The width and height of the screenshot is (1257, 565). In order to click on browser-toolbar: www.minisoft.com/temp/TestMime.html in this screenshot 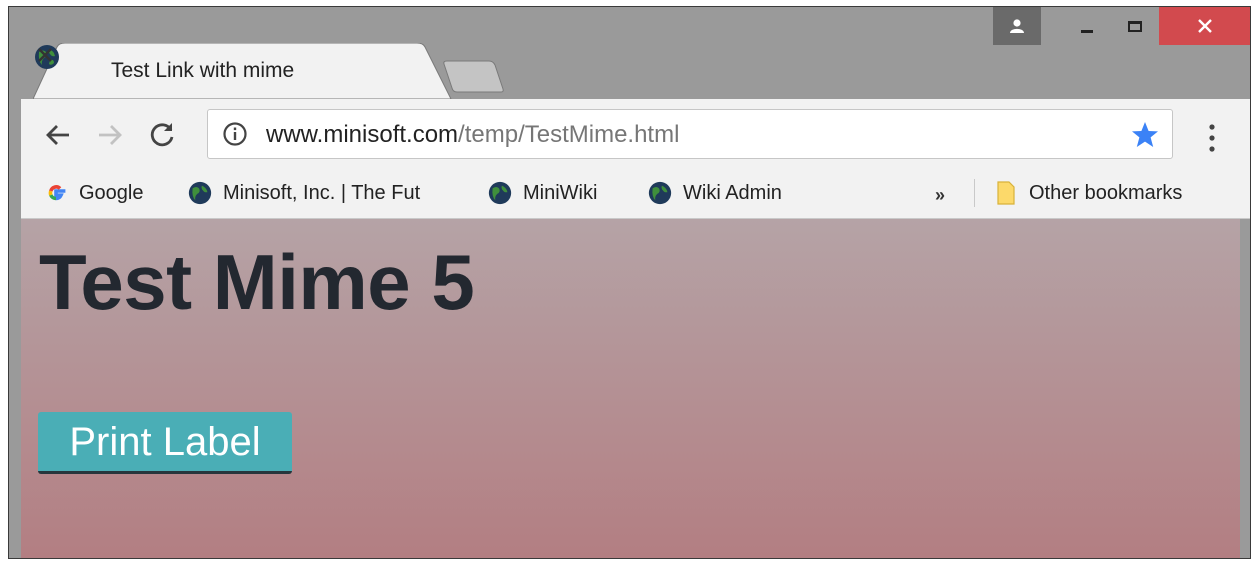, I will do `click(635, 138)`.